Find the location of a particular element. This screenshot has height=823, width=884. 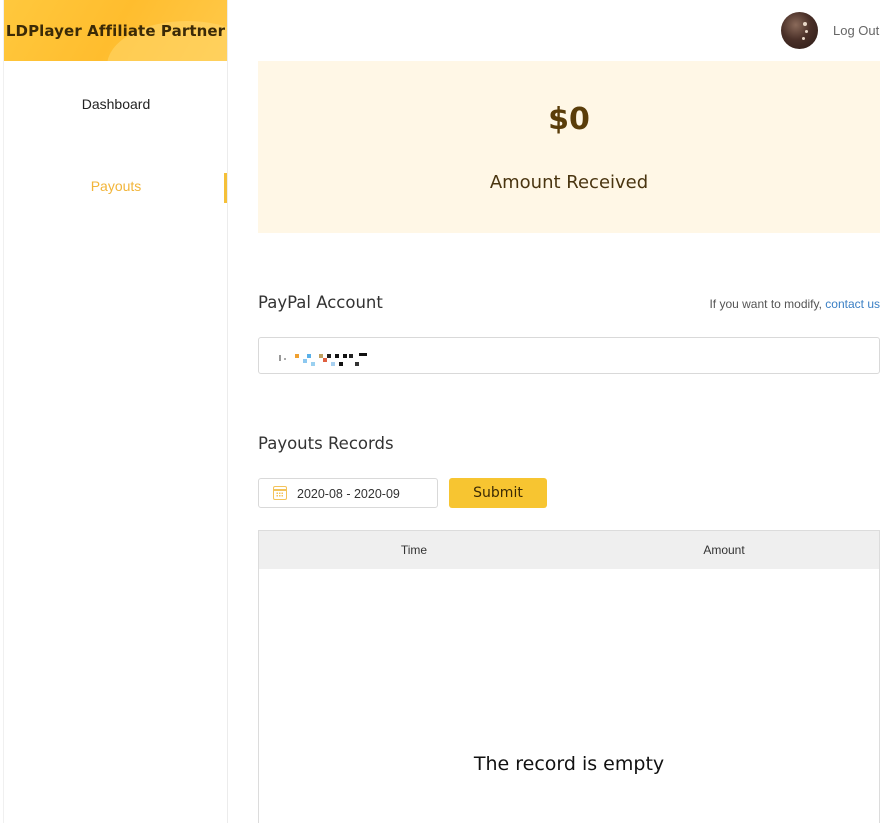

column-header-time: Time is located at coordinates (414, 550).